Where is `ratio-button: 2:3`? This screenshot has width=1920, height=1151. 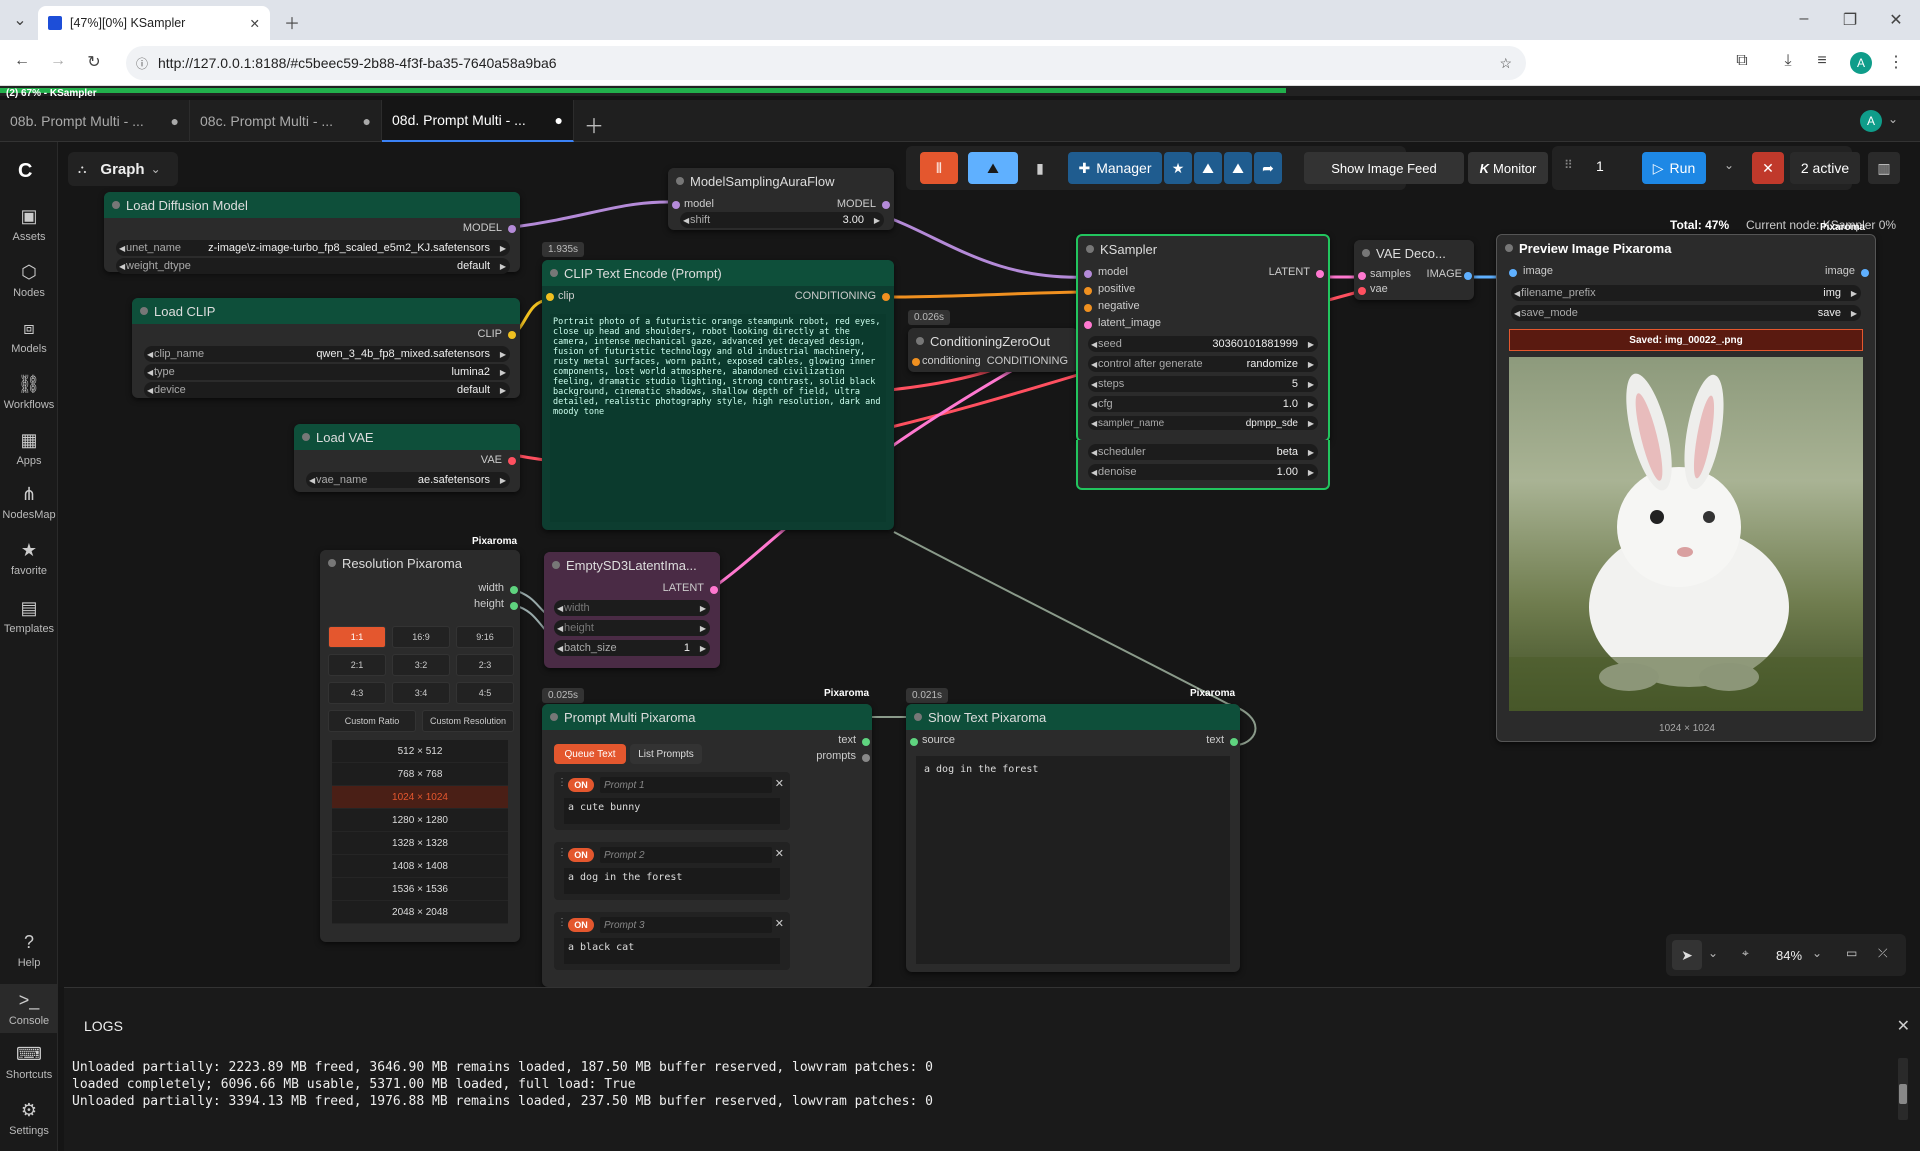
ratio-button: 2:3 is located at coordinates (485, 665).